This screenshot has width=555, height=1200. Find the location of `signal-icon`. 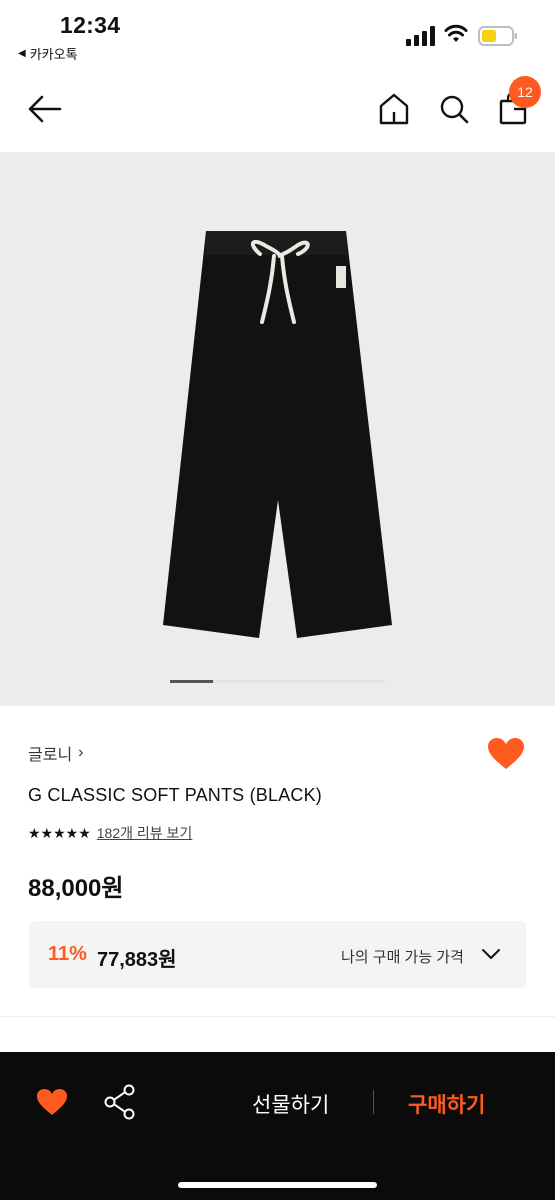

signal-icon is located at coordinates (420, 36).